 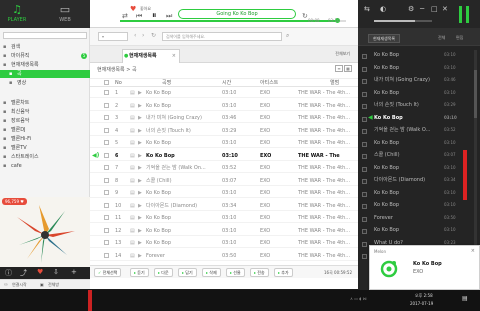 I want to click on volume-slider, so click(x=403, y=21).